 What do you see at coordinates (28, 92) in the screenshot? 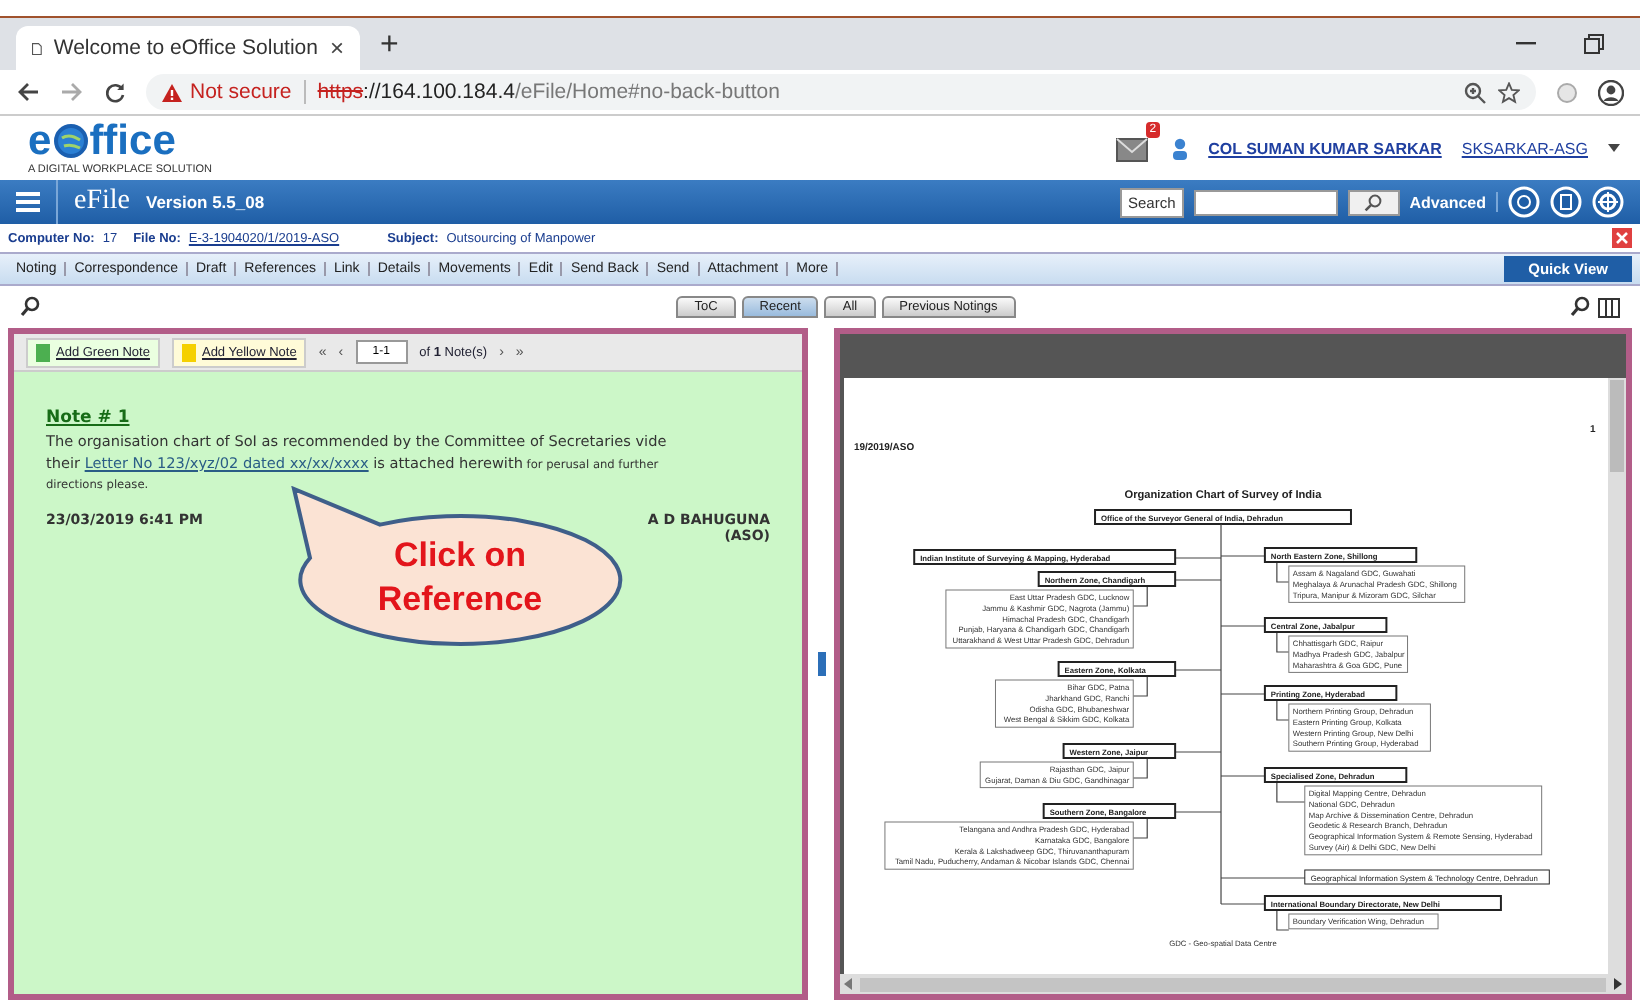
I see `back-icon` at bounding box center [28, 92].